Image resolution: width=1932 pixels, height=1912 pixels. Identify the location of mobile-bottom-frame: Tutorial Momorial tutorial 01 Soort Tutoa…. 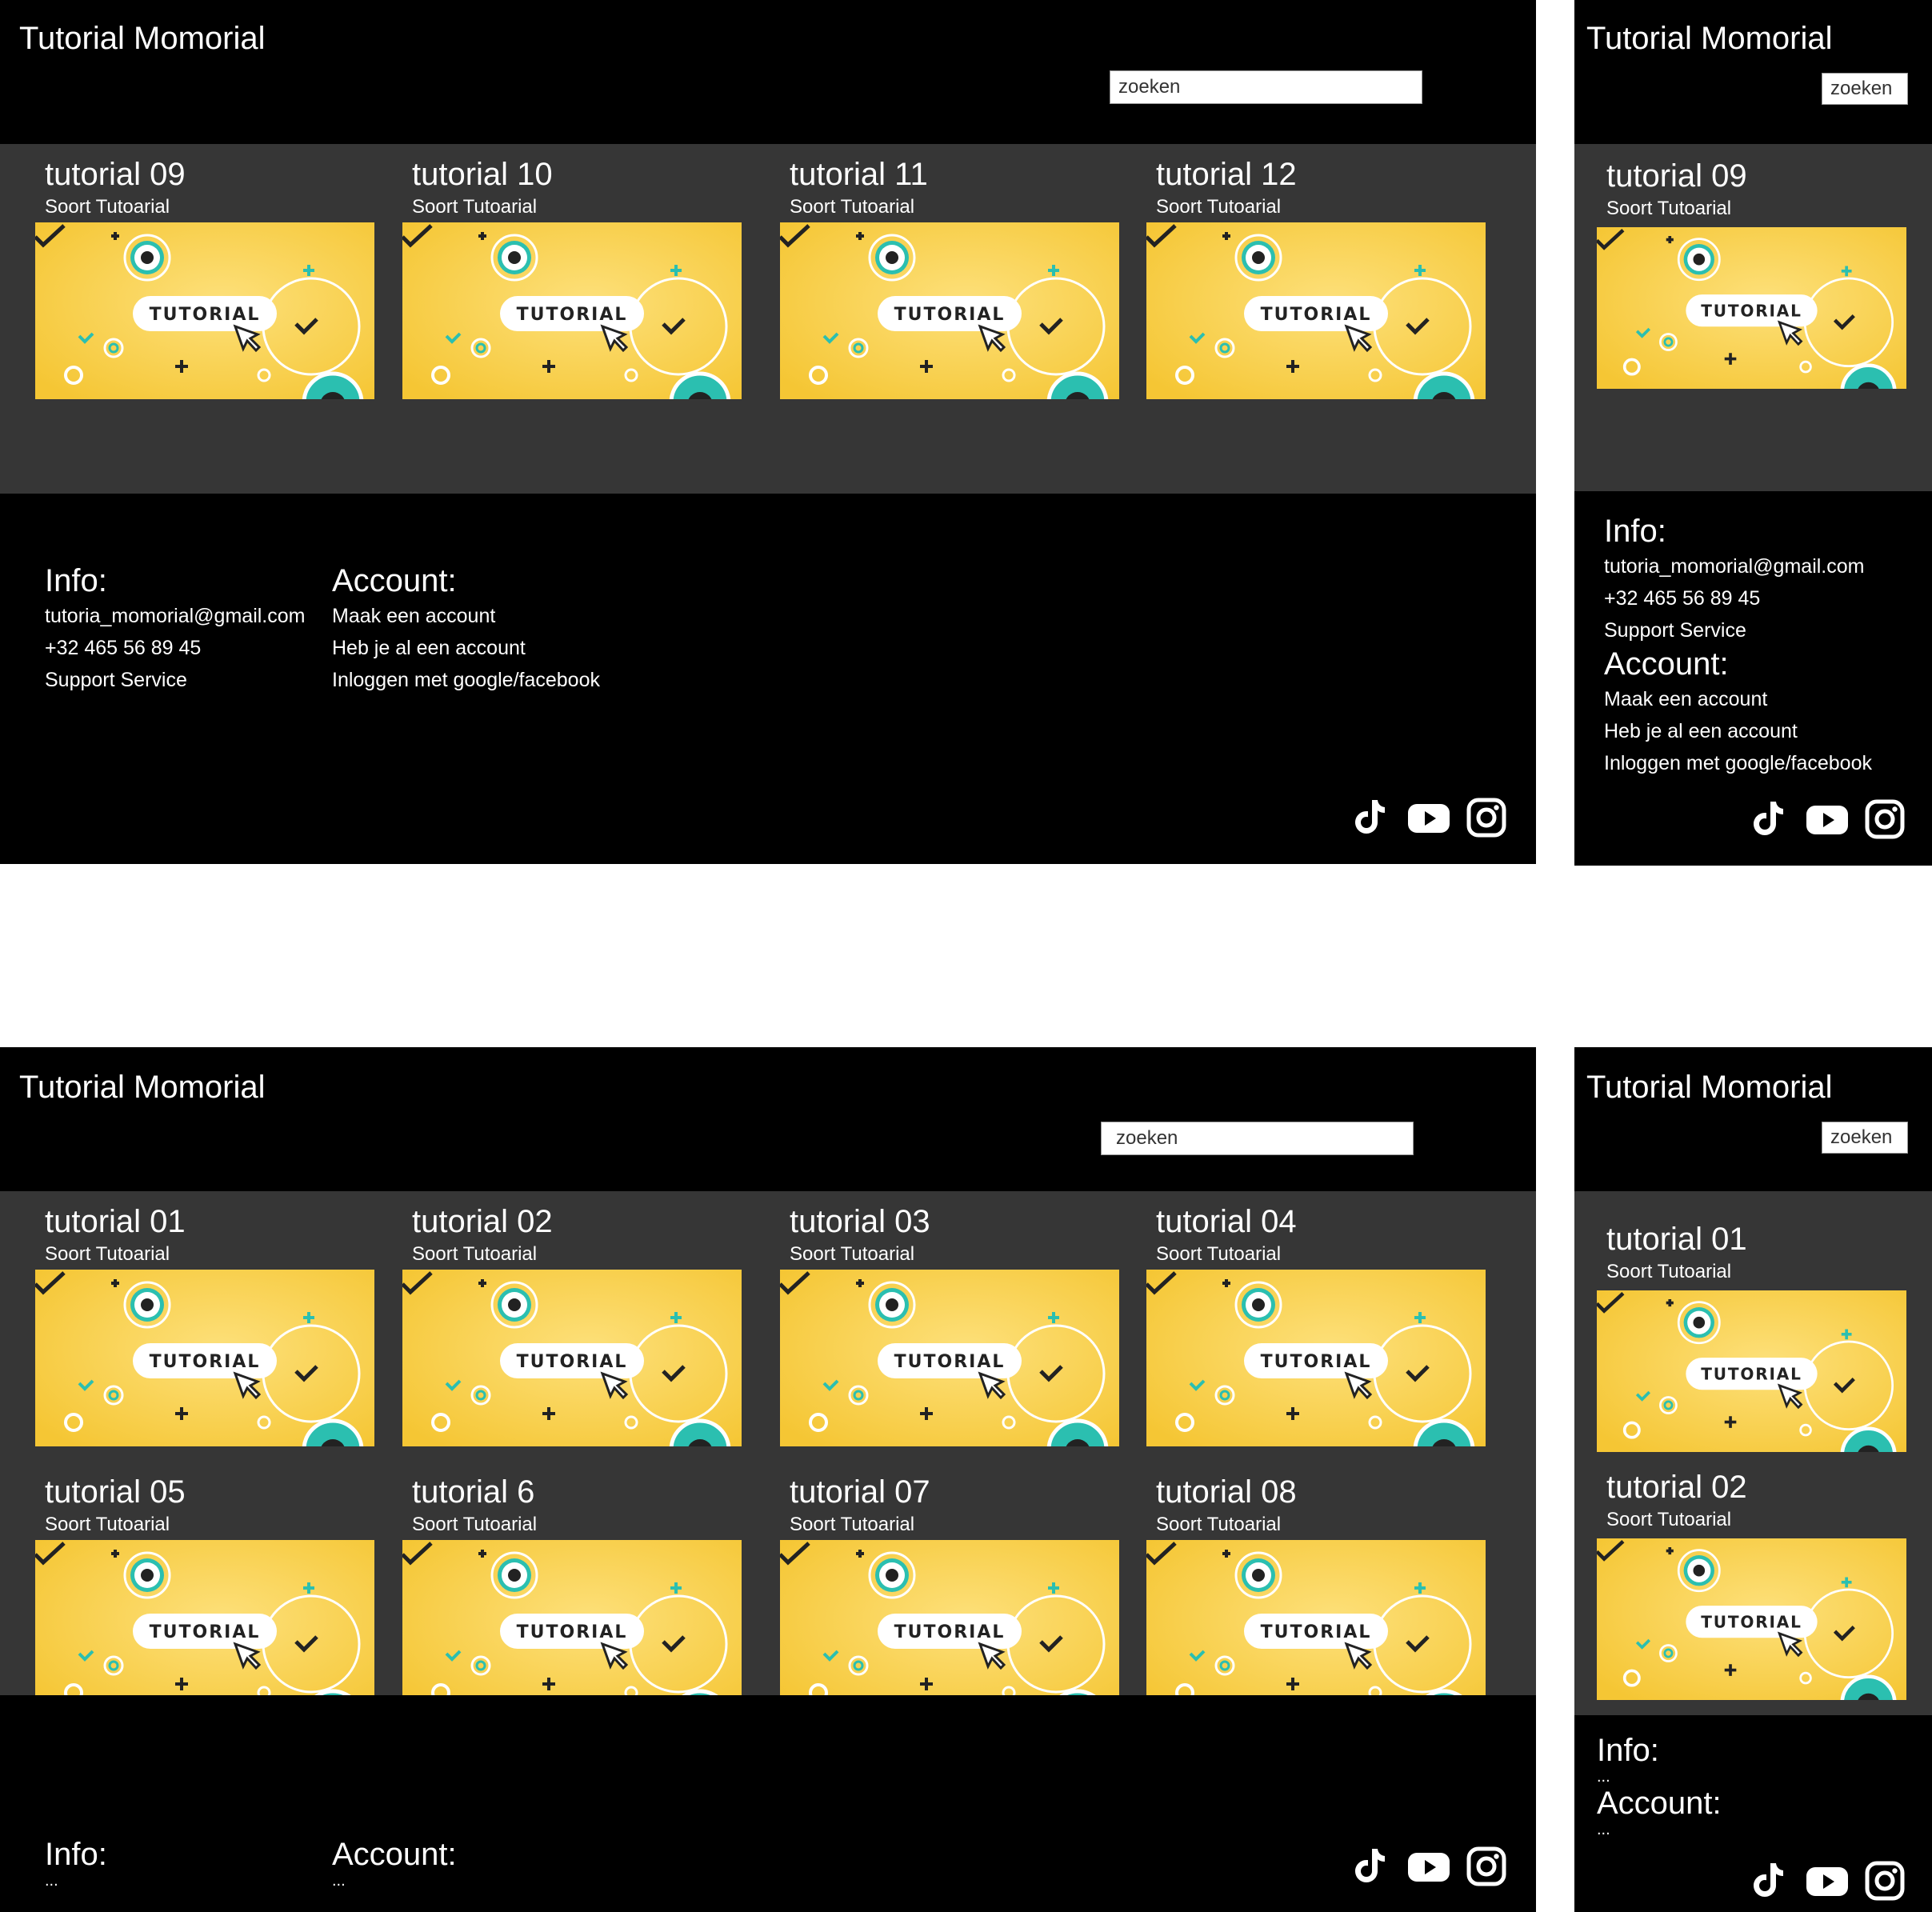
(1753, 1479).